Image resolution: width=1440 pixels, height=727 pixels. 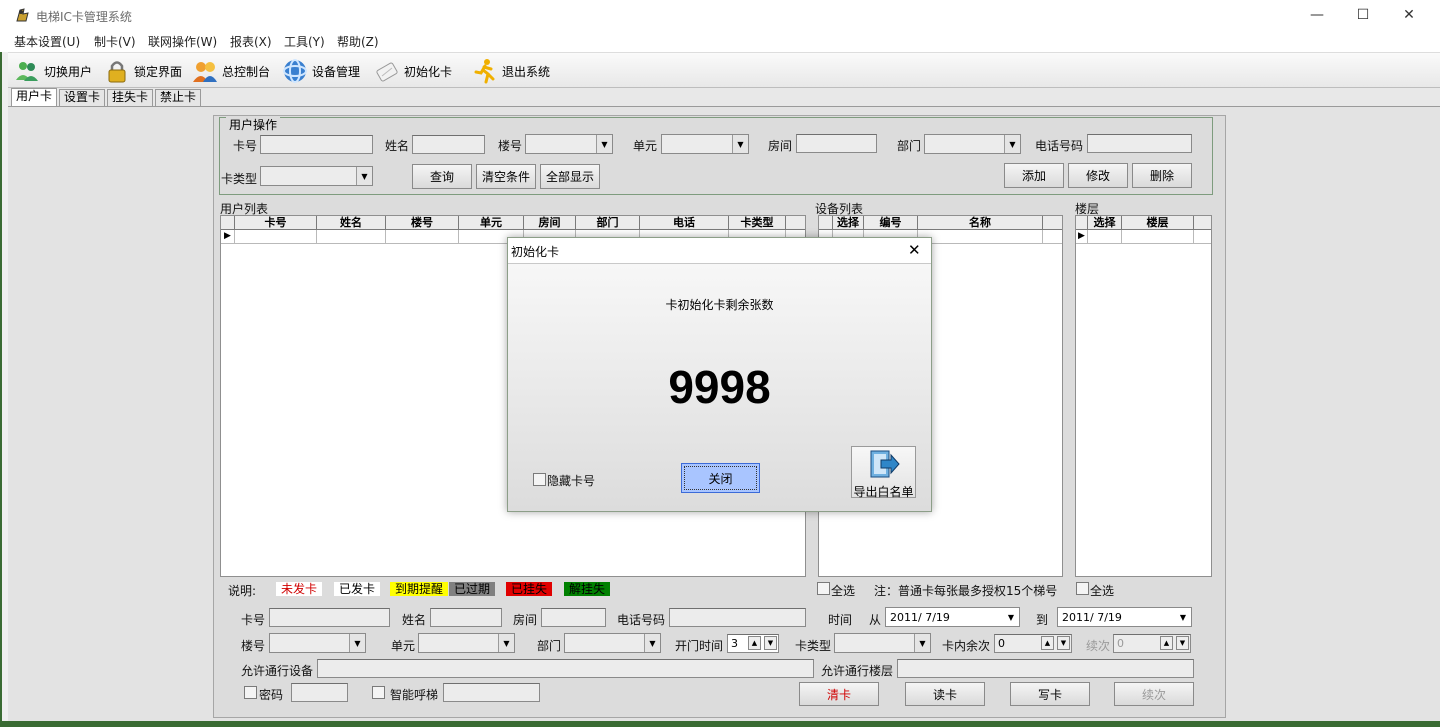 I want to click on clear-card-button: 清卡, so click(x=839, y=694).